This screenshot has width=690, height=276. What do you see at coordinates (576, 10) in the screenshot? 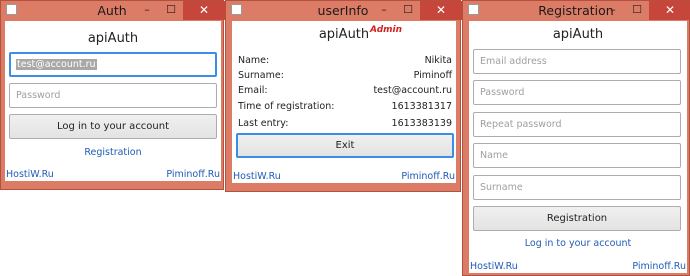
I see `registration-titlebar: Registration – ☐ ✕` at bounding box center [576, 10].